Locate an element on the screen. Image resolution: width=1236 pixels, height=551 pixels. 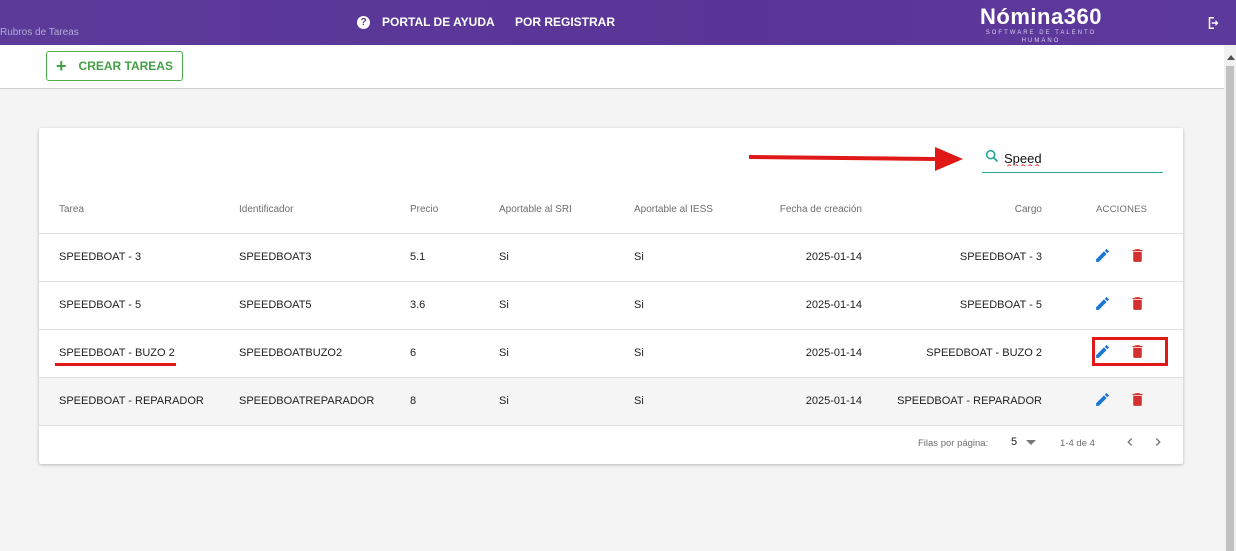
col-header-identificador: Identificador is located at coordinates (324, 210).